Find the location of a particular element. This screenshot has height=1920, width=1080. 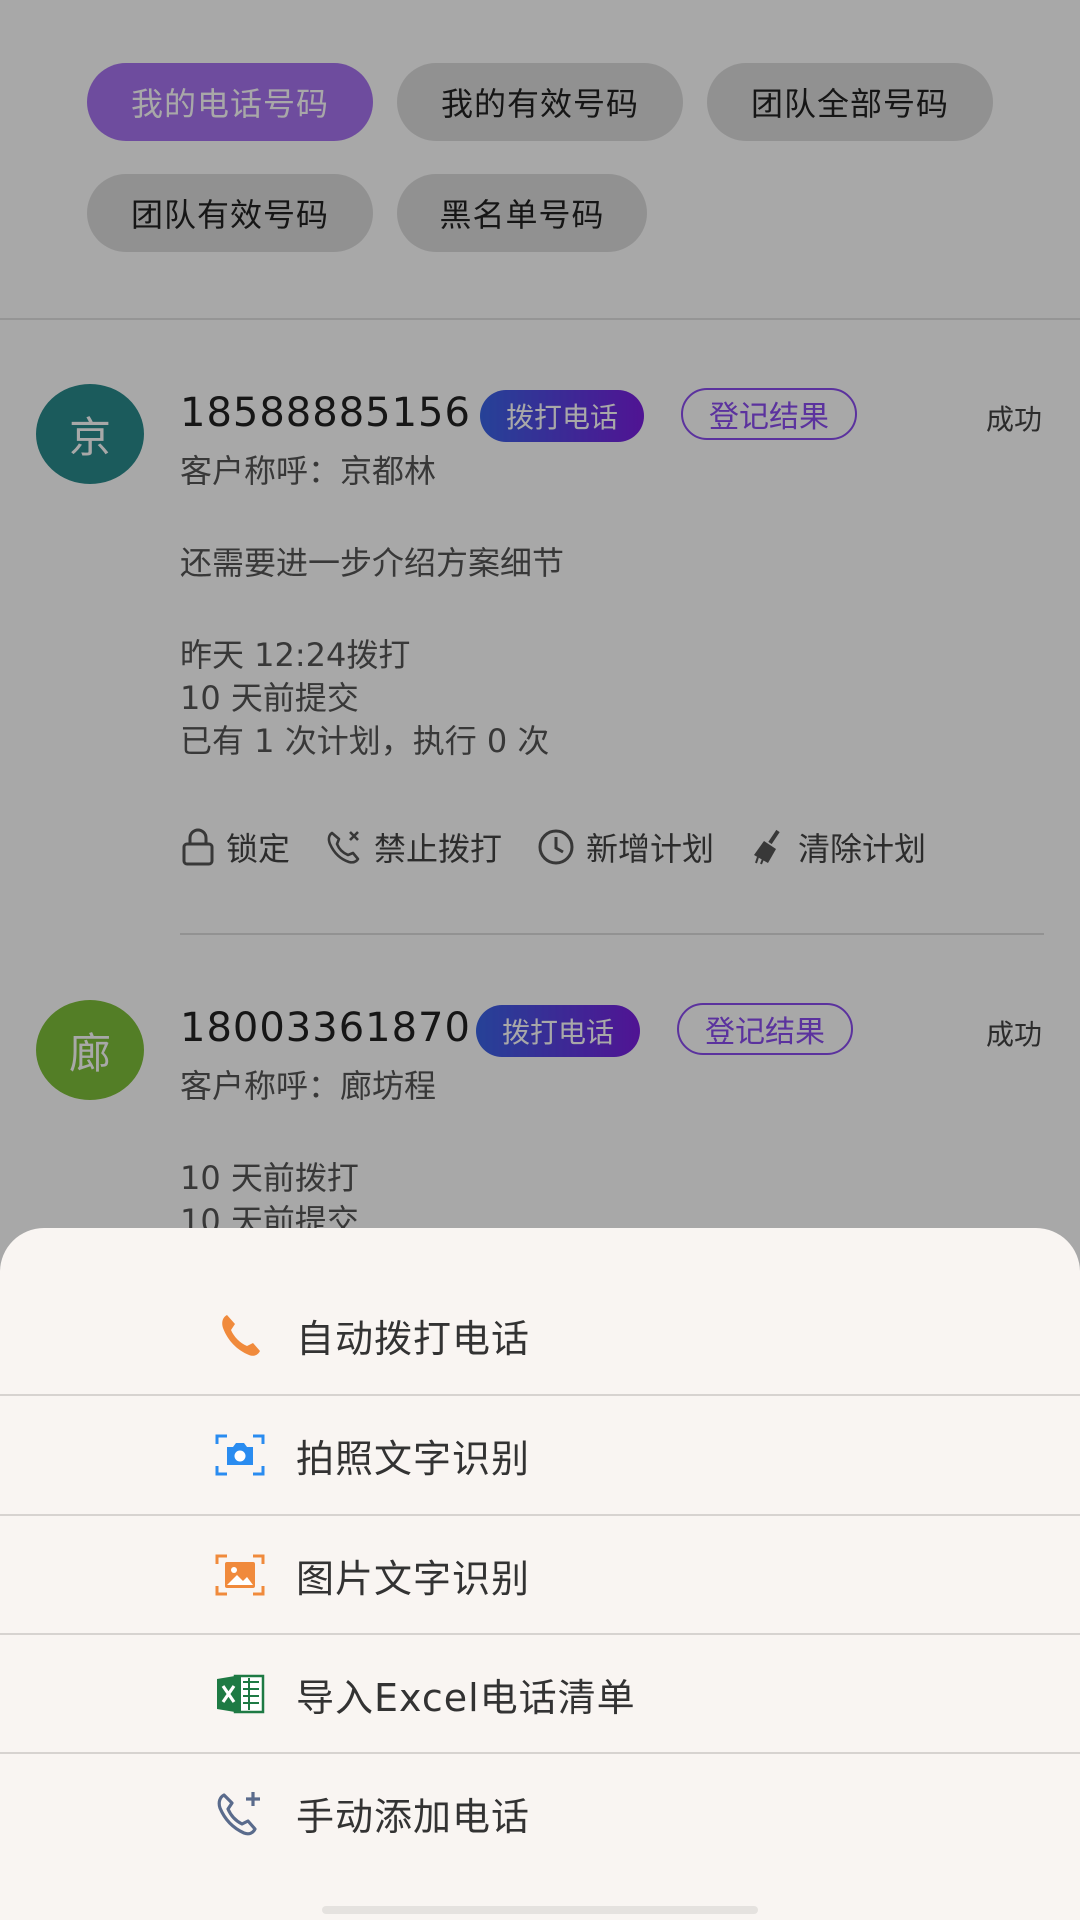

sheet-item-import-excel: 导入Excel电话清单 is located at coordinates (540, 1694).